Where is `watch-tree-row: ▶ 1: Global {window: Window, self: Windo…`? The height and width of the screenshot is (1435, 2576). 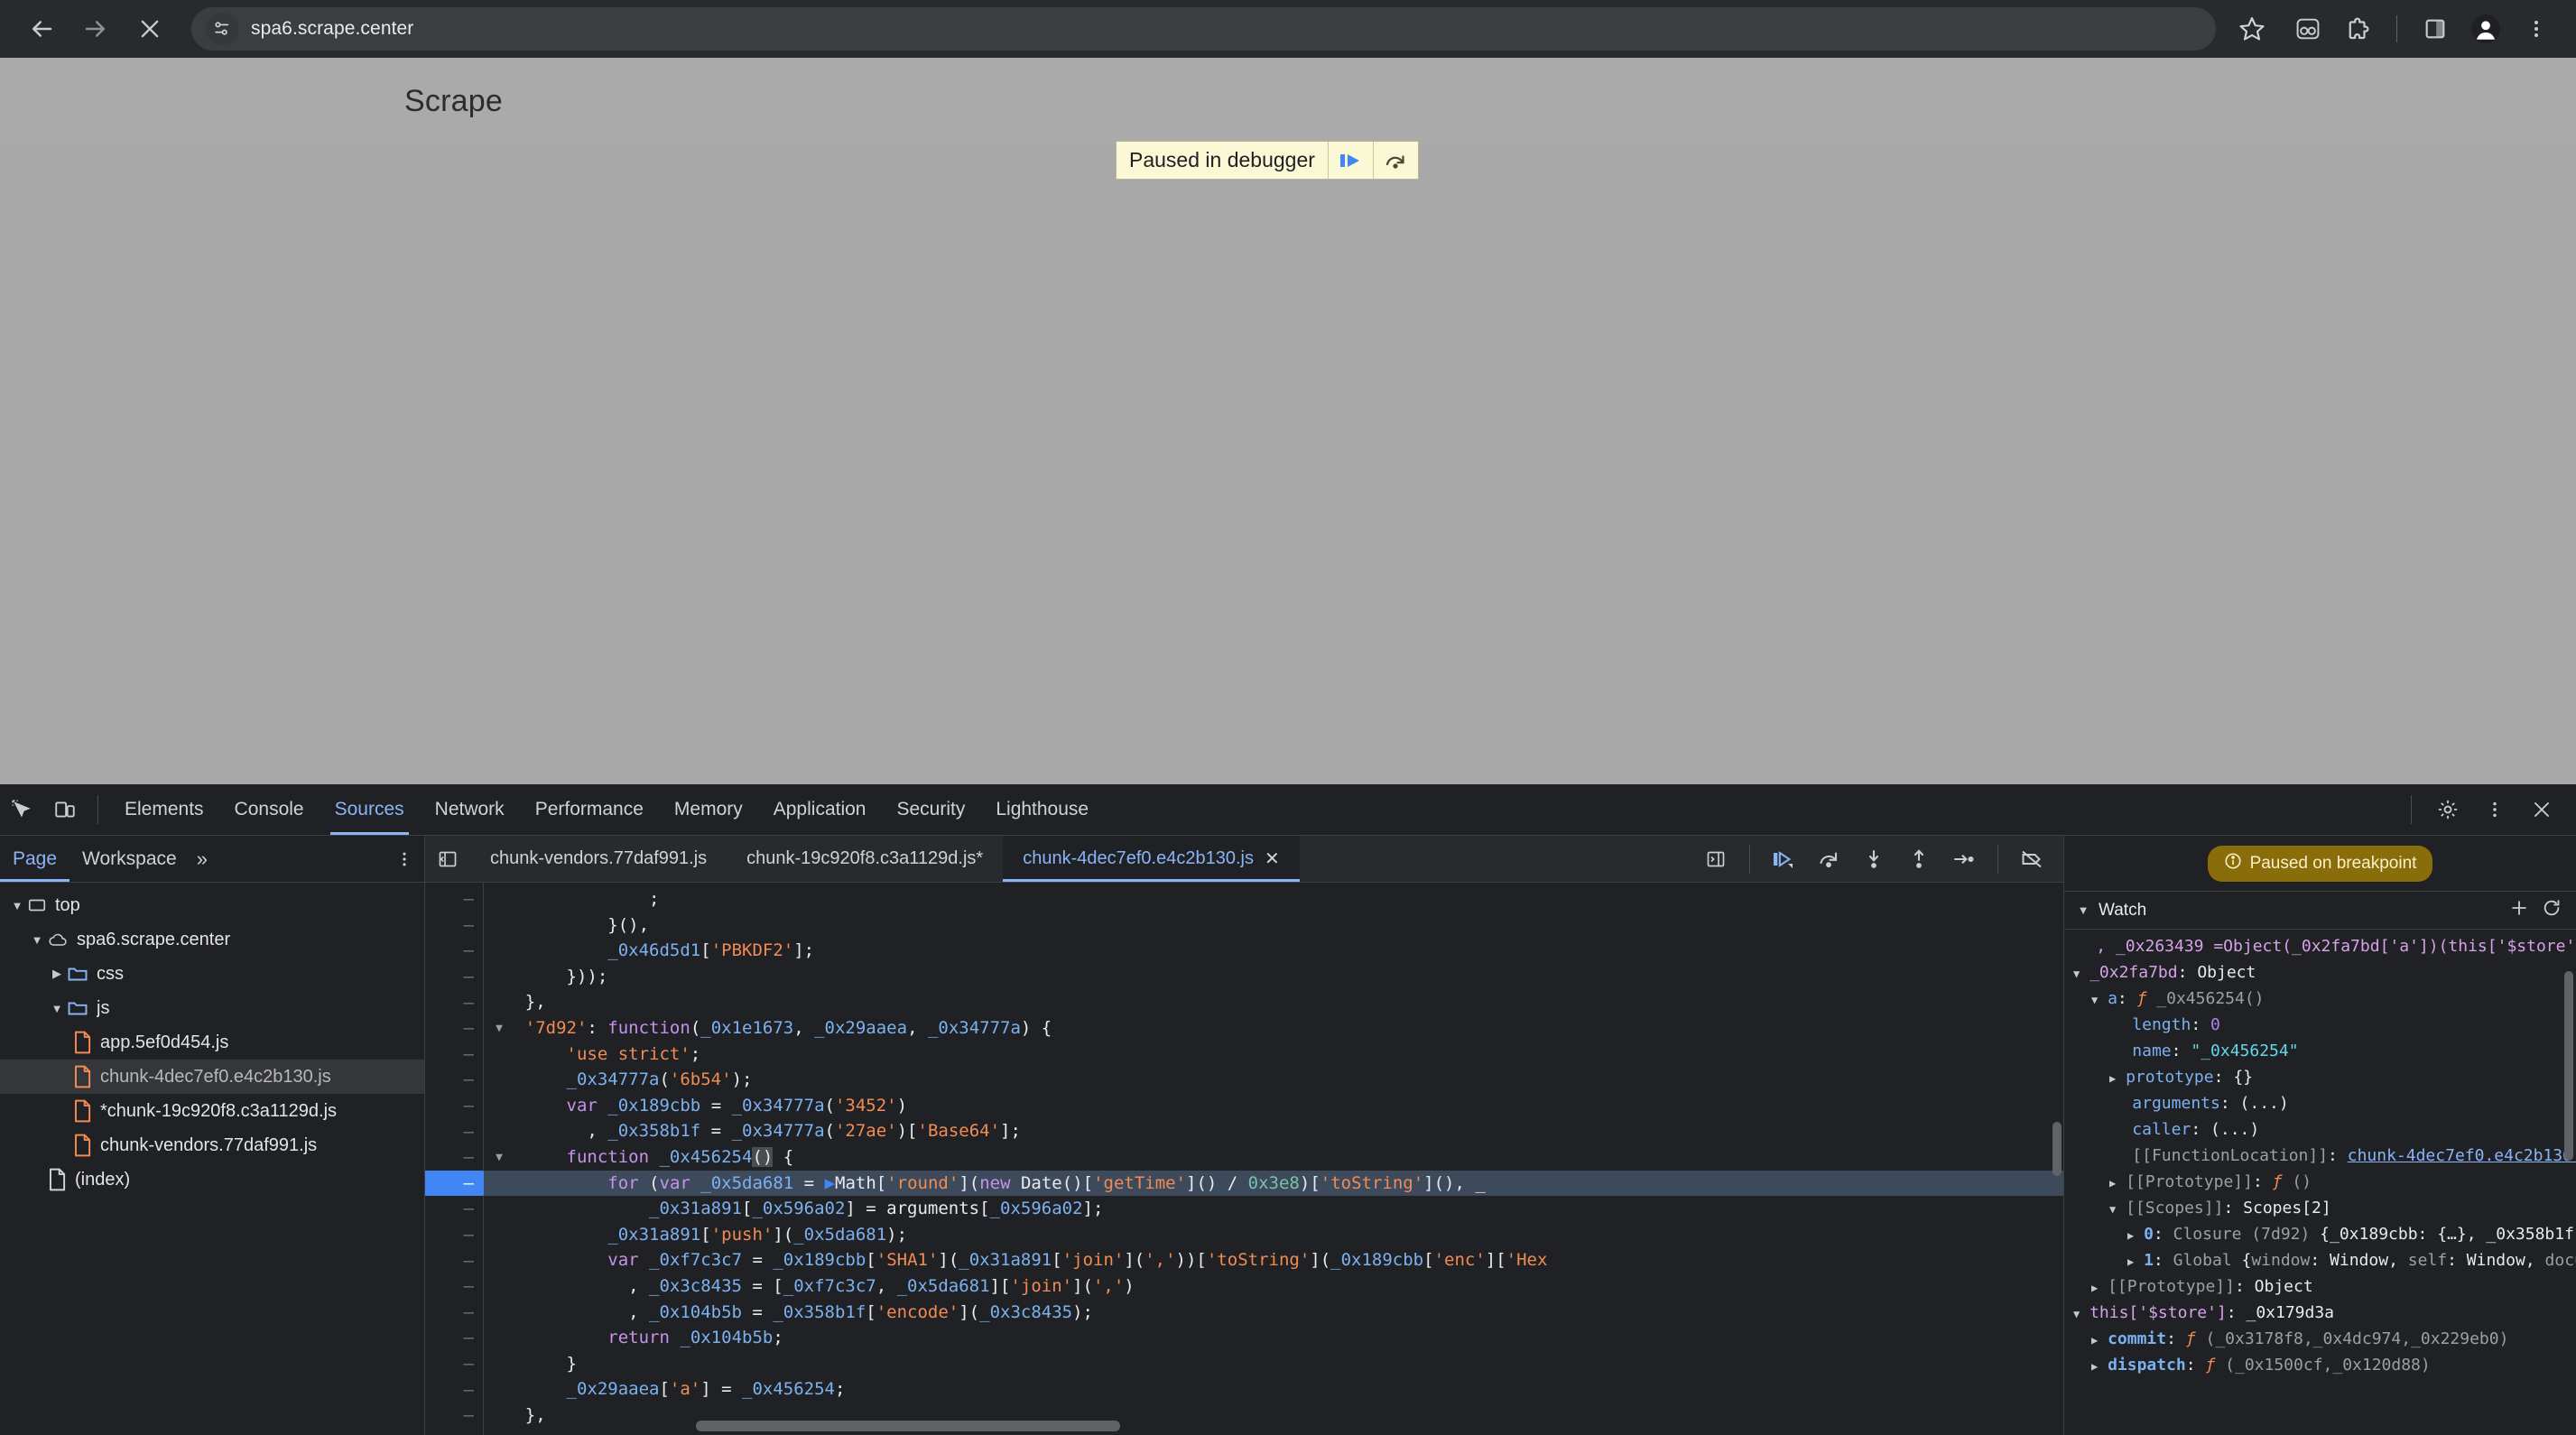
watch-tree-row: ▶ 1: Global {window: Window, self: Windo… is located at coordinates (2320, 1260).